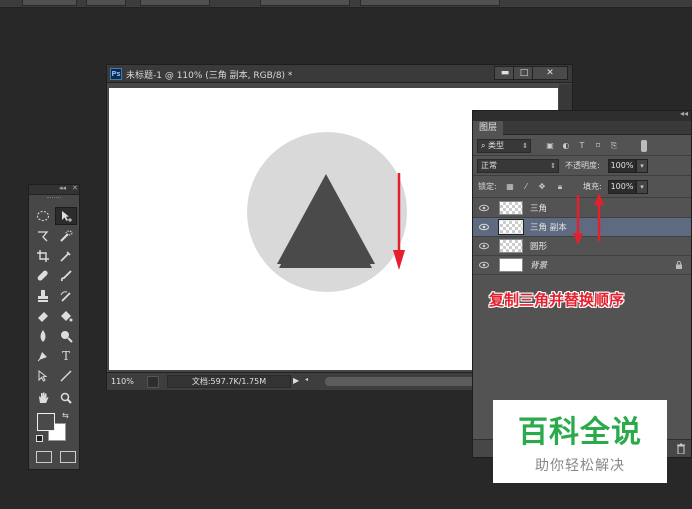 This screenshot has height=509, width=692. What do you see at coordinates (68, 457) in the screenshot?
I see `screen-mode-icon` at bounding box center [68, 457].